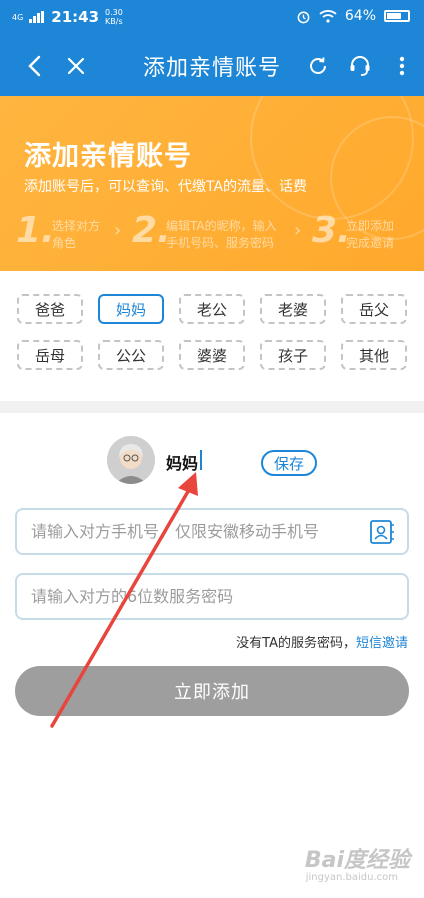 The height and width of the screenshot is (898, 424). What do you see at coordinates (50, 355) in the screenshot?
I see `role-chip-mother-in-law: 岳母` at bounding box center [50, 355].